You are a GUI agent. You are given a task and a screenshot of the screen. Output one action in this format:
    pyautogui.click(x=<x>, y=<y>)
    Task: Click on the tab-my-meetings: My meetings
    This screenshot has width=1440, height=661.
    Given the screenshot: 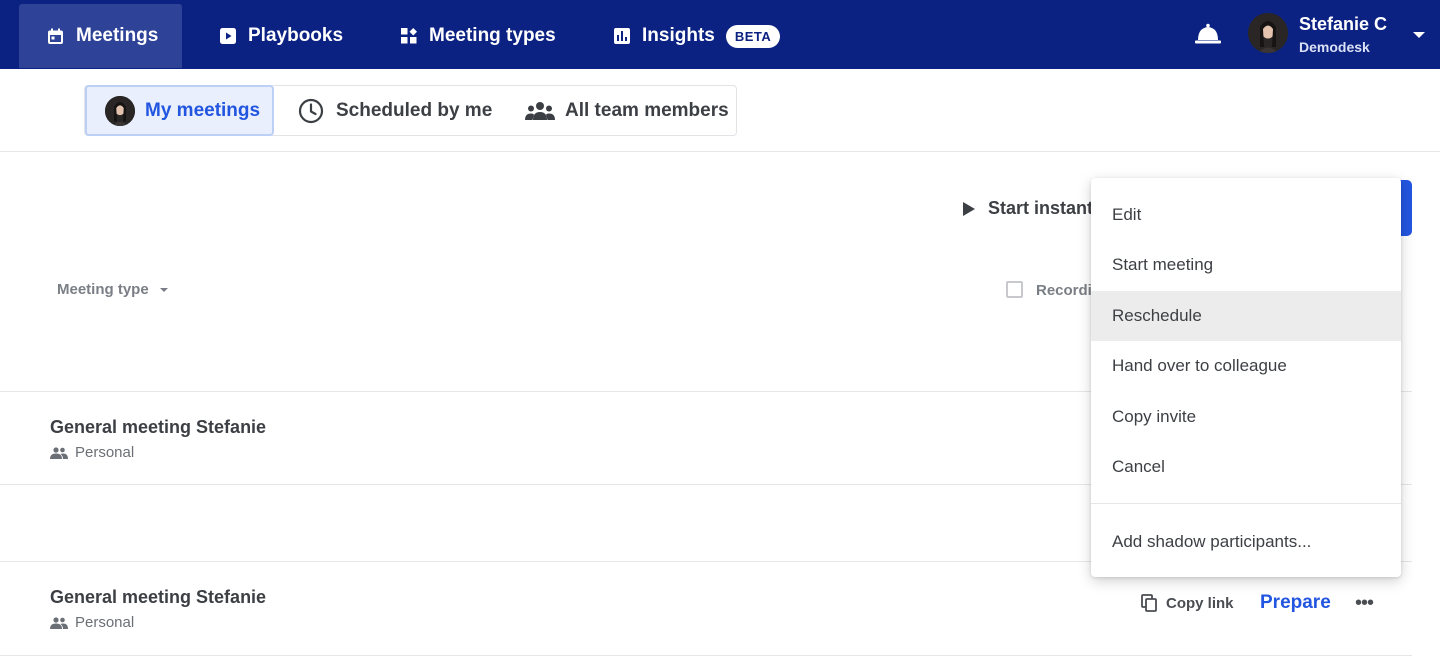 What is the action you would take?
    pyautogui.click(x=179, y=110)
    